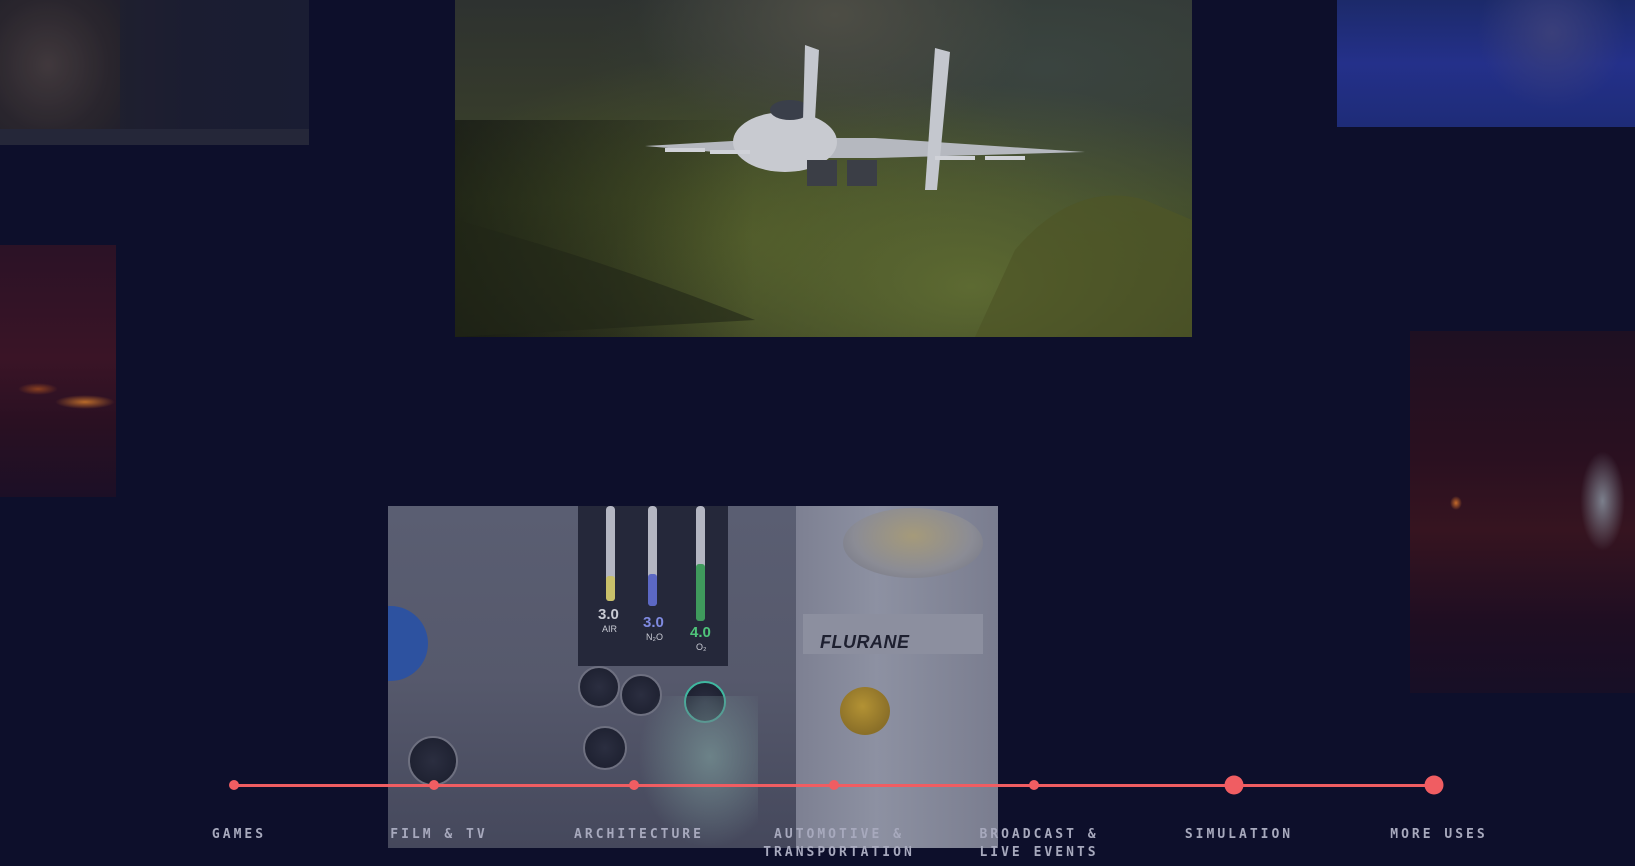 This screenshot has height=866, width=1635. What do you see at coordinates (1552, 55) in the screenshot?
I see `blue-figure` at bounding box center [1552, 55].